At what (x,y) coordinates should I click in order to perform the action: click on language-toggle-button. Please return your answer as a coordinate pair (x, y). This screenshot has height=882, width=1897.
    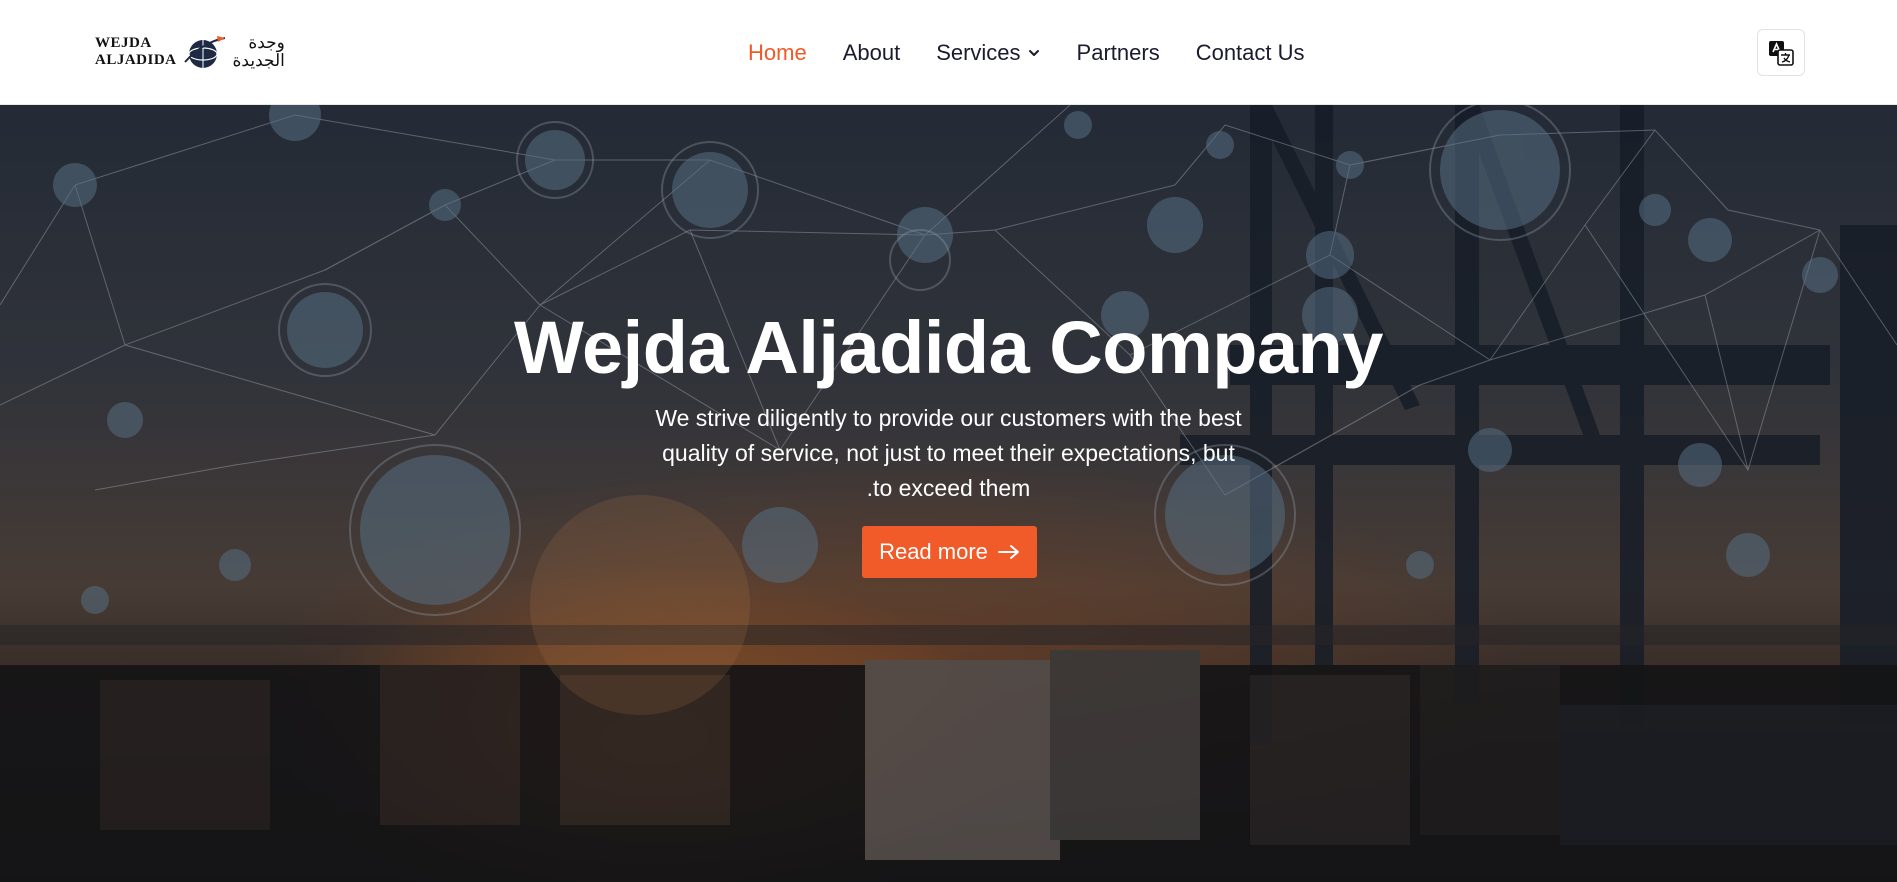
    Looking at the image, I should click on (1781, 52).